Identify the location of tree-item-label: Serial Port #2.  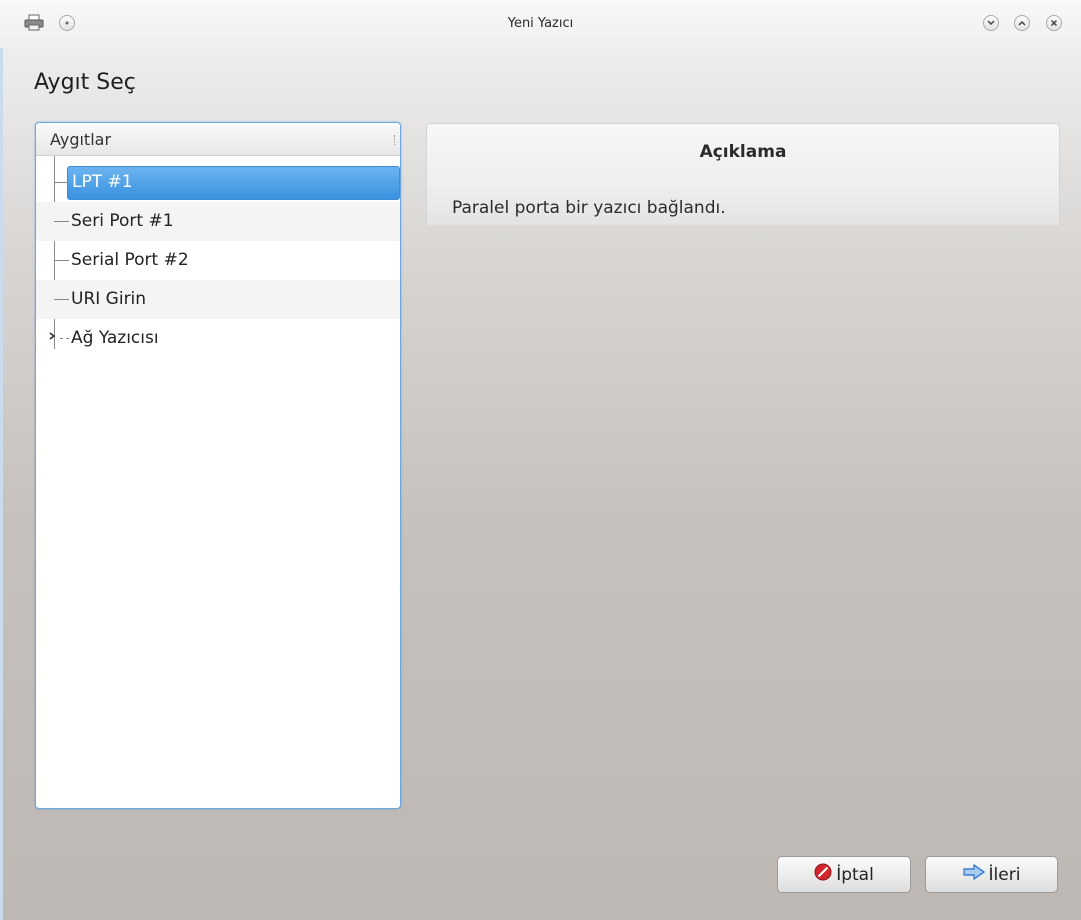
(130, 260).